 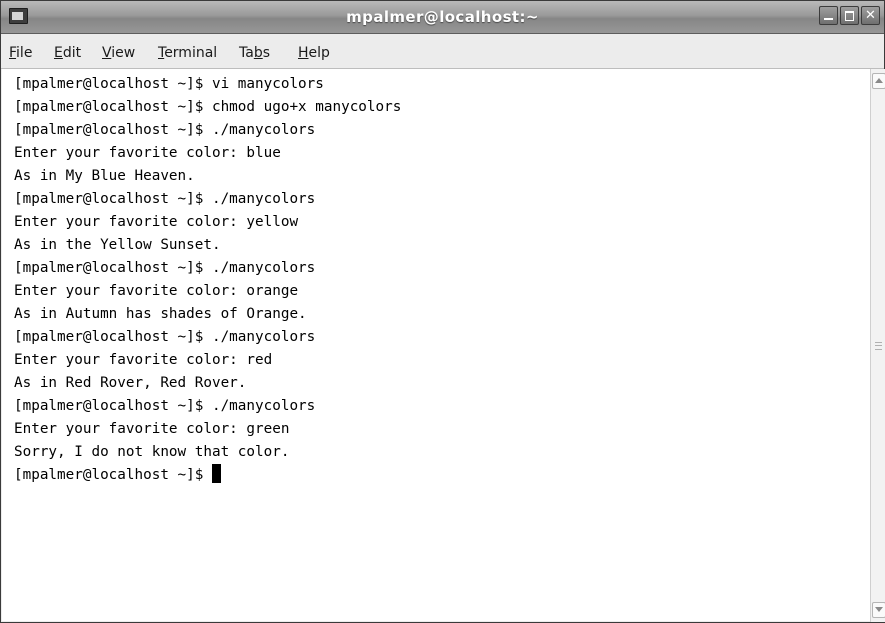 I want to click on menu-help: Help, so click(x=314, y=53).